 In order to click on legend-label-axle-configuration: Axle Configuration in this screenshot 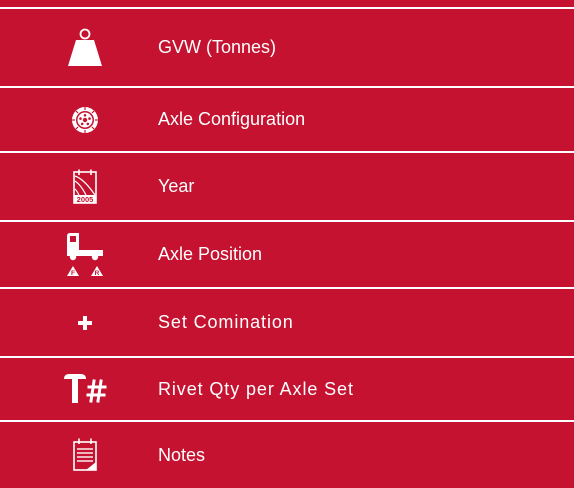, I will do `click(232, 119)`.